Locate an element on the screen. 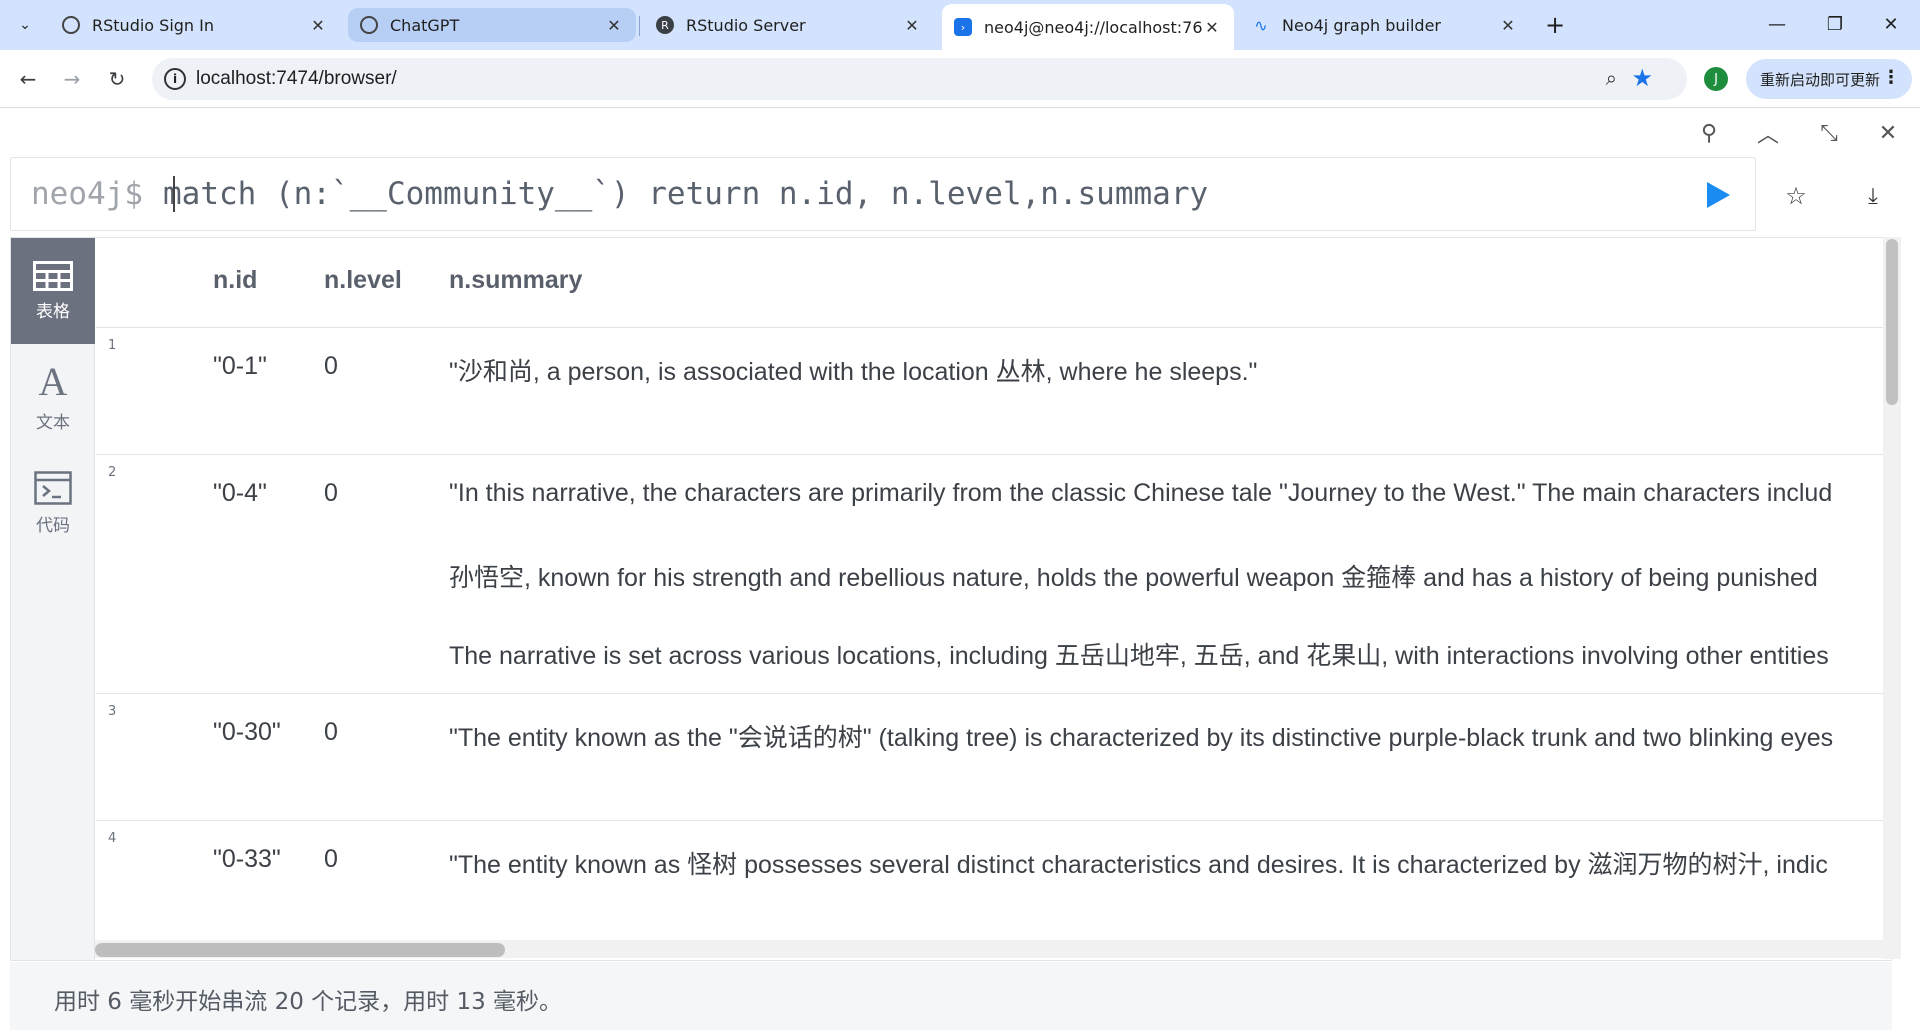 This screenshot has width=1920, height=1030. cell-id: "0-33" is located at coordinates (247, 859).